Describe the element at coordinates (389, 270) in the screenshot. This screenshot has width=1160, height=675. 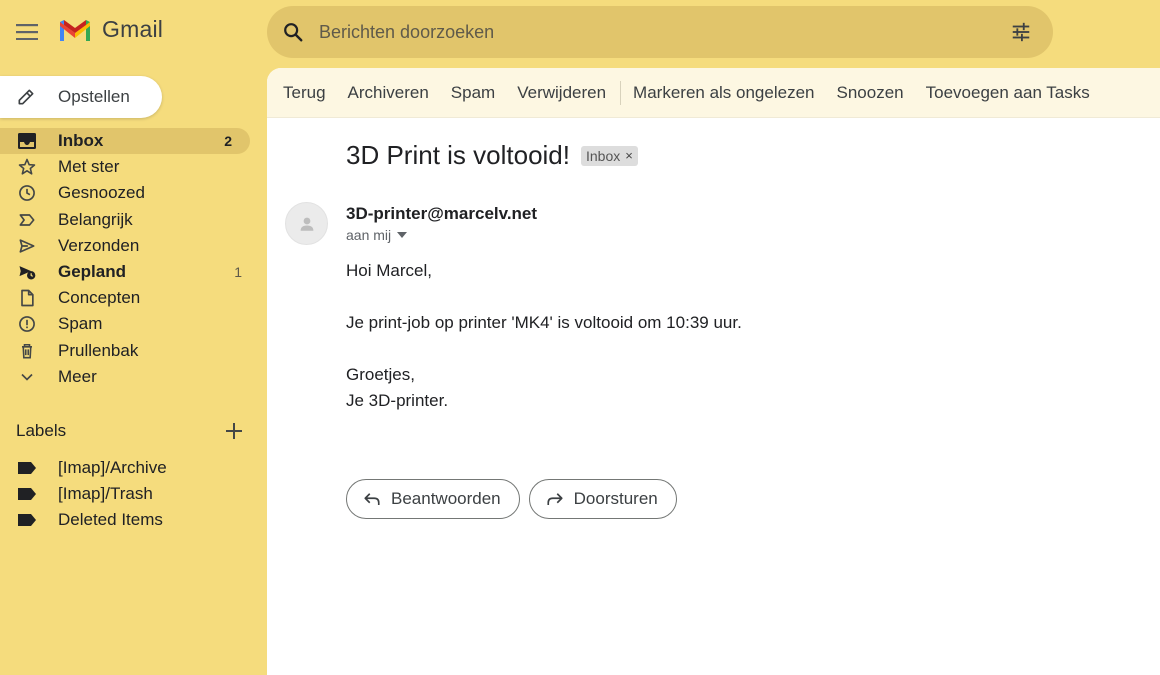
I see `body-greeting: Hoi Marcel,` at that location.